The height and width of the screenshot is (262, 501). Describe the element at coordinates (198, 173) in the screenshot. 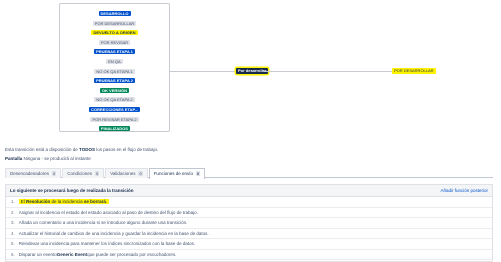

I see `count-badge: 6` at that location.